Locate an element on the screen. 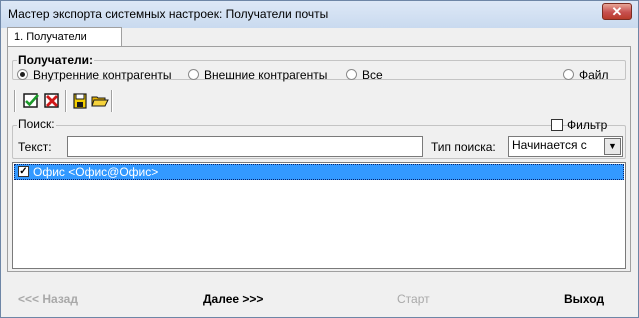 The width and height of the screenshot is (639, 318). uncheck-all-icon is located at coordinates (51, 100).